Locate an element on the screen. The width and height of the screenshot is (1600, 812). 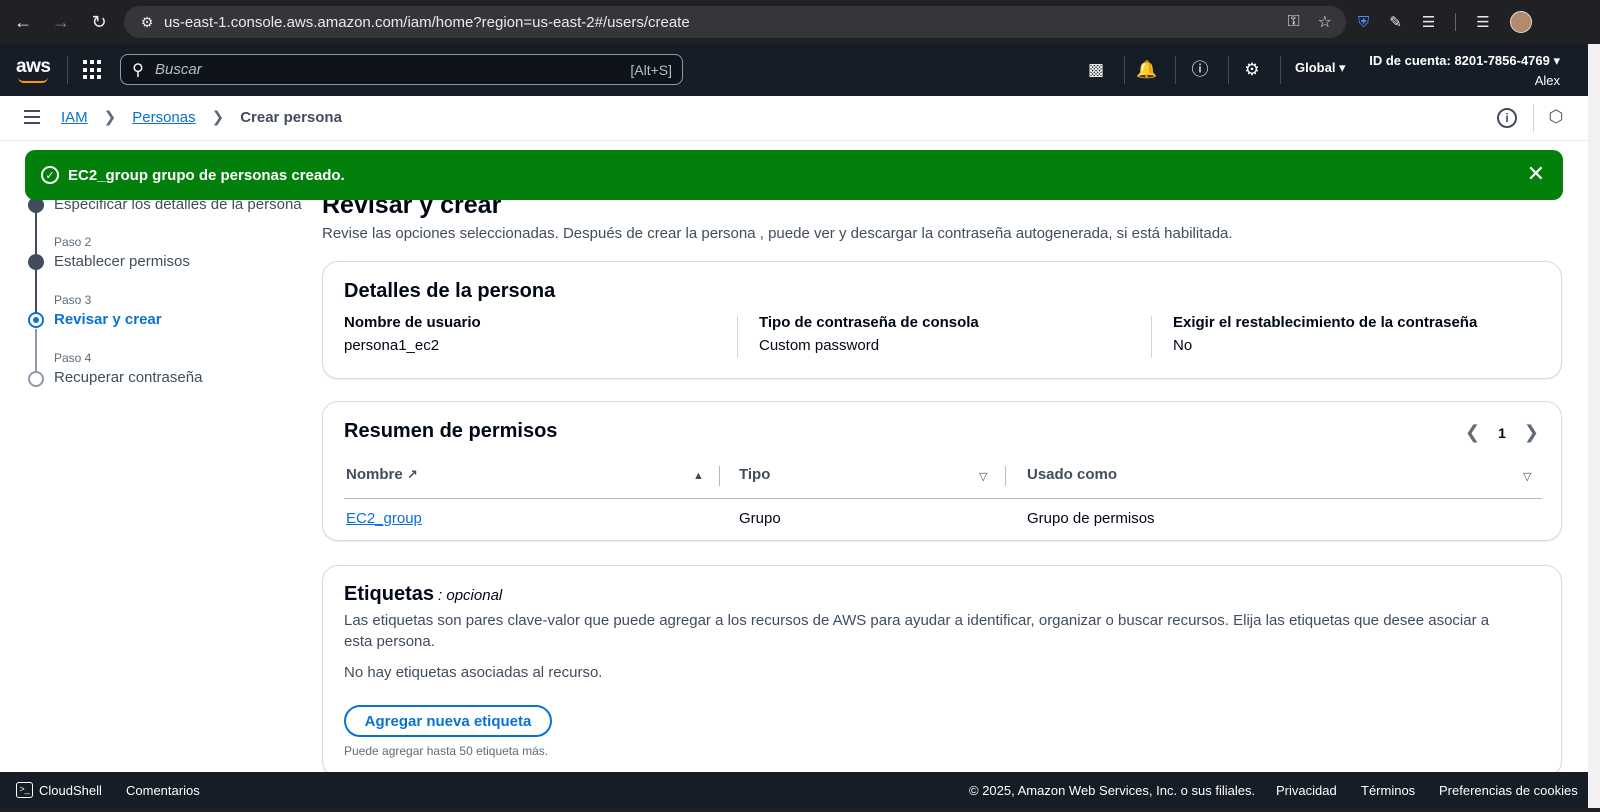
step-3-label: Revisar y crear is located at coordinates (108, 319).